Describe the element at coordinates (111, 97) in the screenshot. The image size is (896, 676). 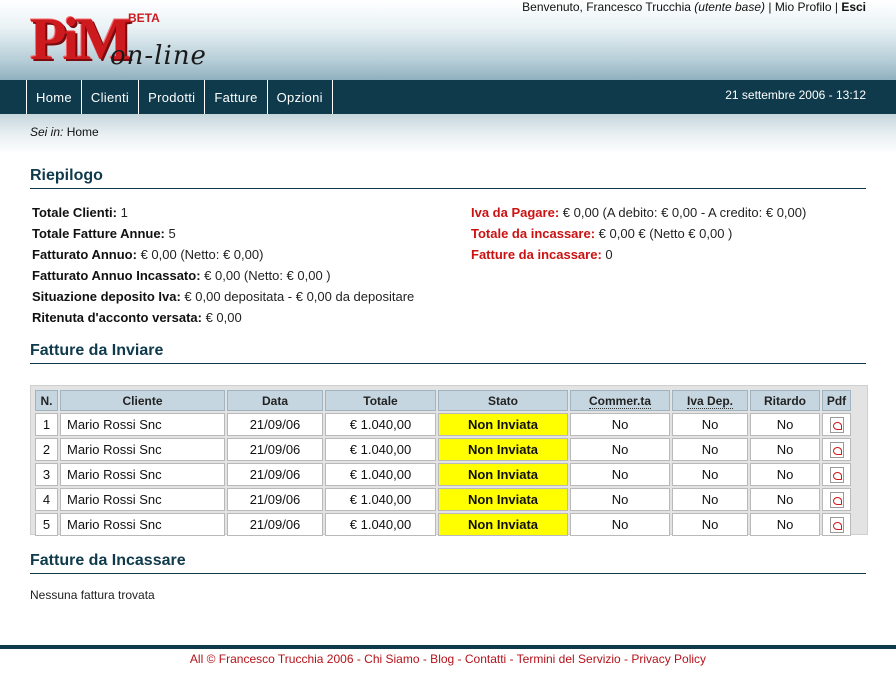
I see `nav-item-clienti: Clienti` at that location.